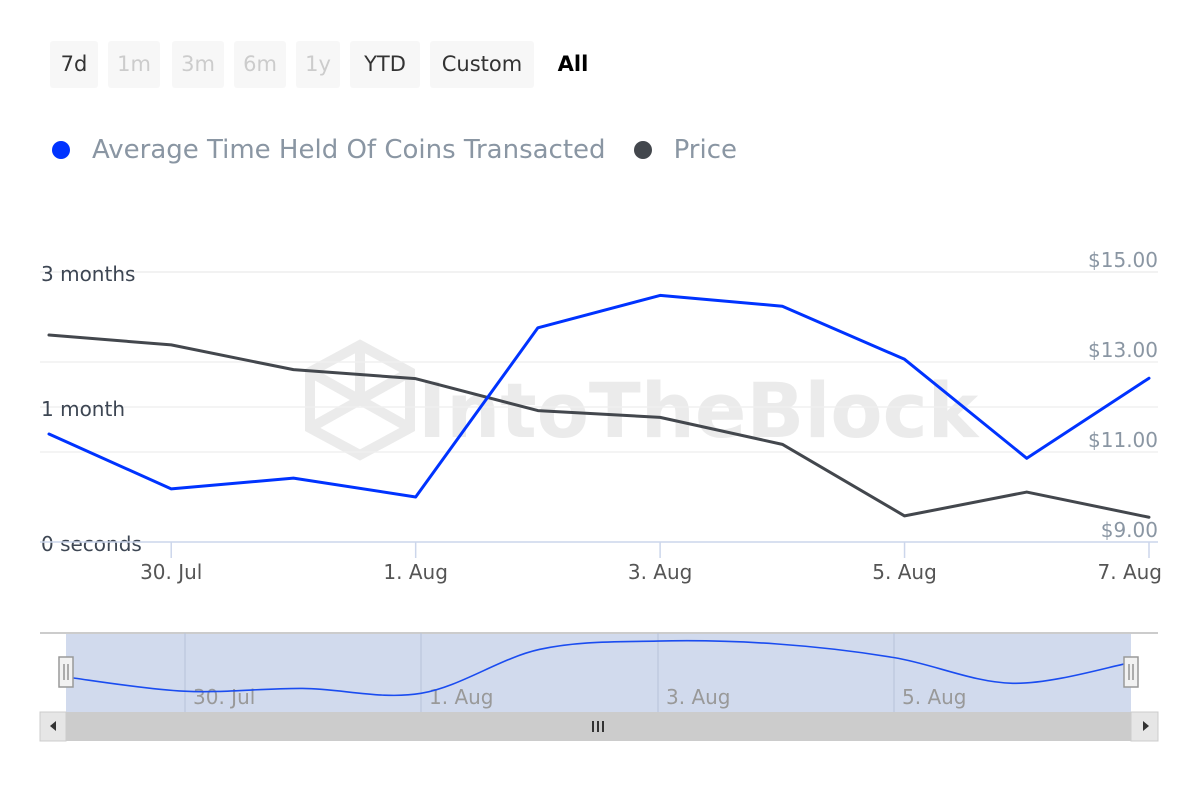 This screenshot has height=800, width=1200. I want to click on x-axis-tick-label: 5. Aug, so click(904, 572).